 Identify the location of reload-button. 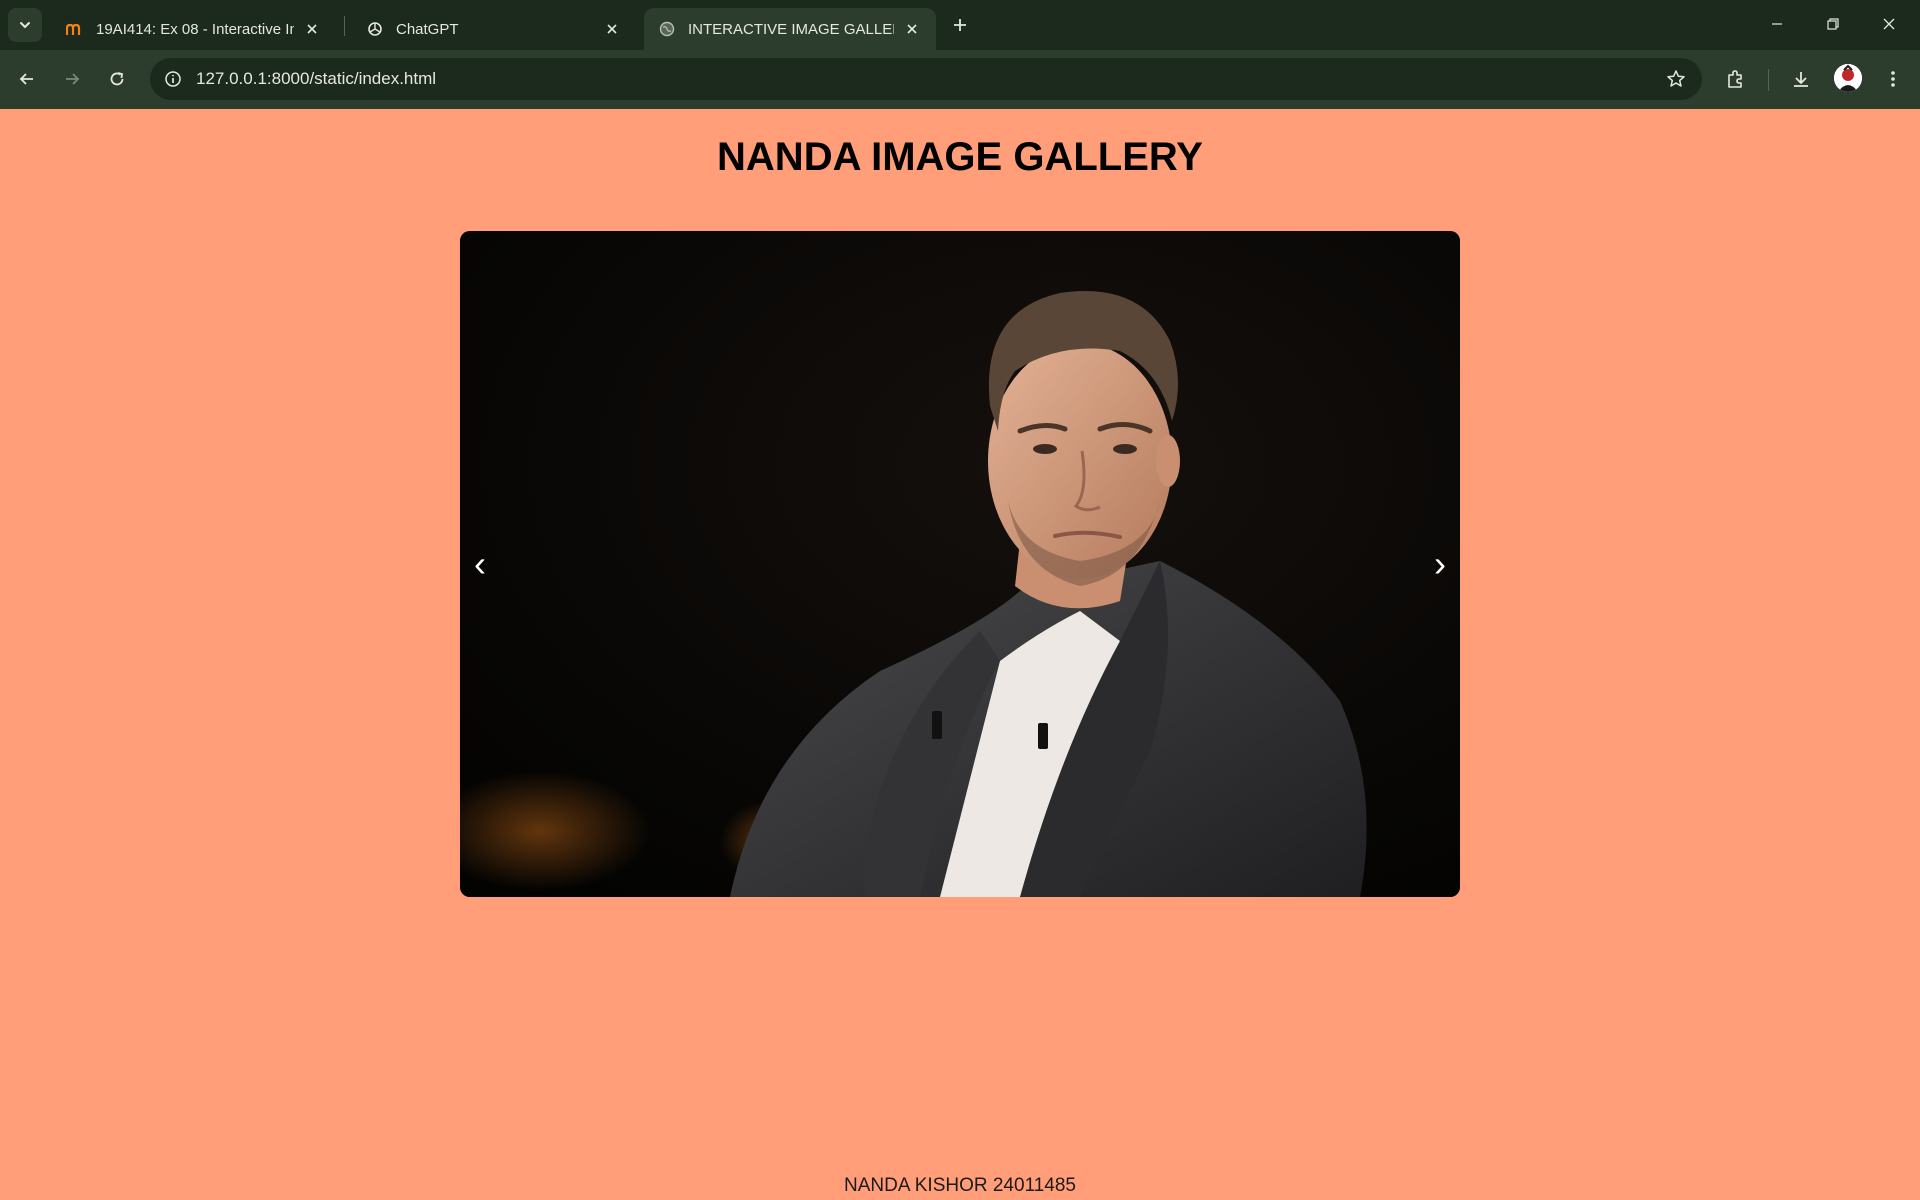
(117, 79).